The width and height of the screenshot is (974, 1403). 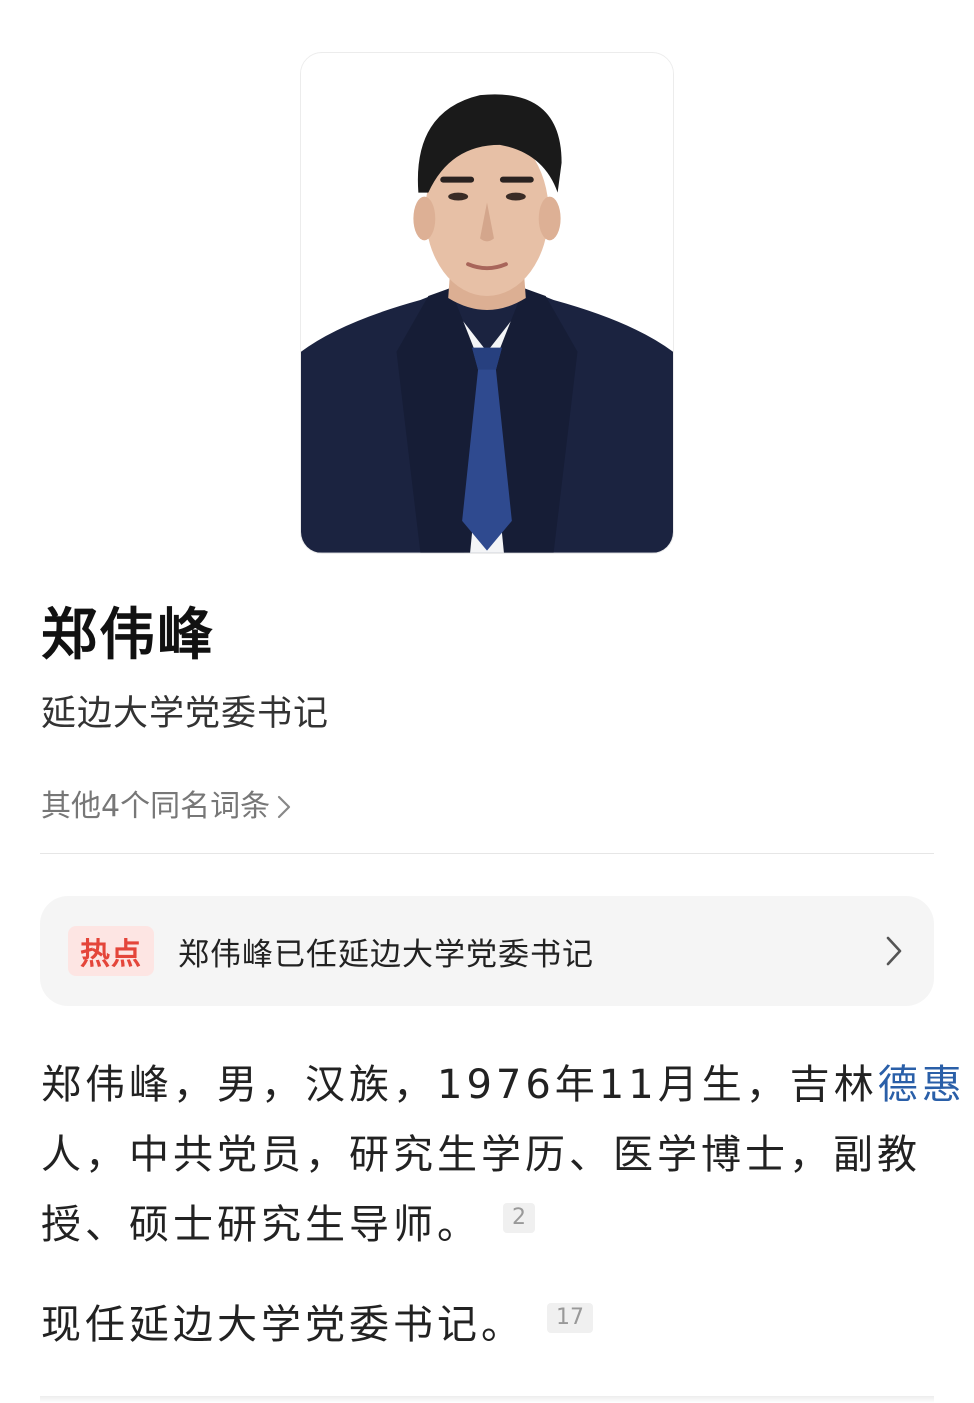 What do you see at coordinates (185, 714) in the screenshot?
I see `entry-subtitle: 延边大学党委书记` at bounding box center [185, 714].